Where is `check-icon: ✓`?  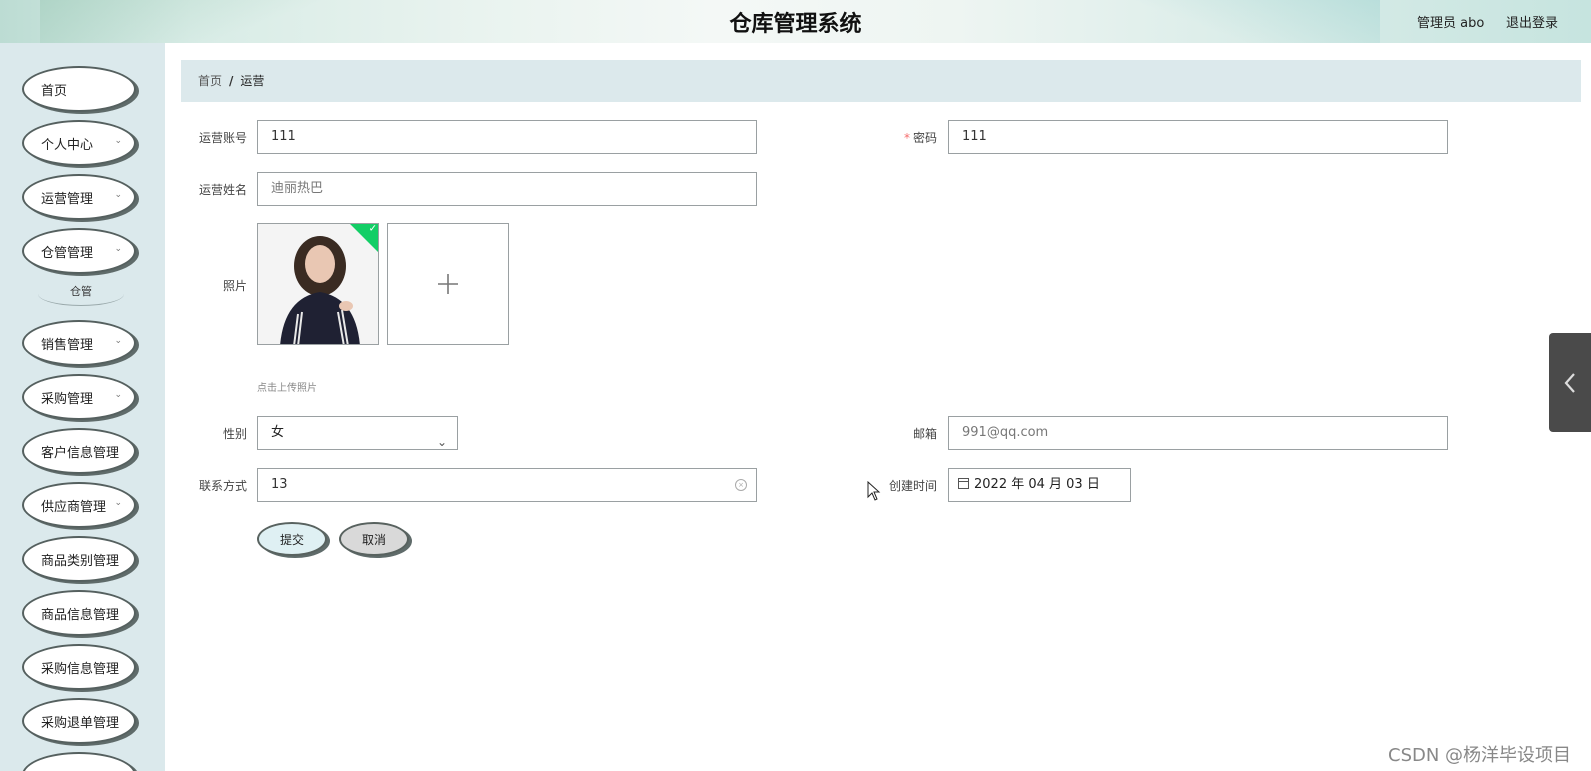
check-icon: ✓ is located at coordinates (372, 229).